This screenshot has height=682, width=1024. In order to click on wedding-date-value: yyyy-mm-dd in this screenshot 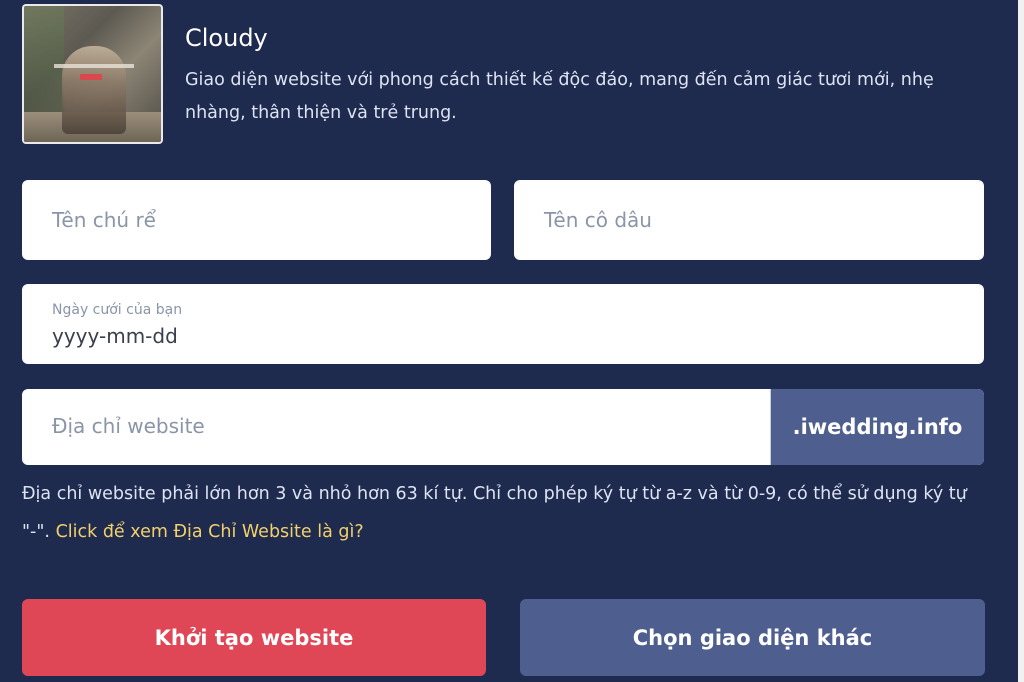, I will do `click(115, 336)`.